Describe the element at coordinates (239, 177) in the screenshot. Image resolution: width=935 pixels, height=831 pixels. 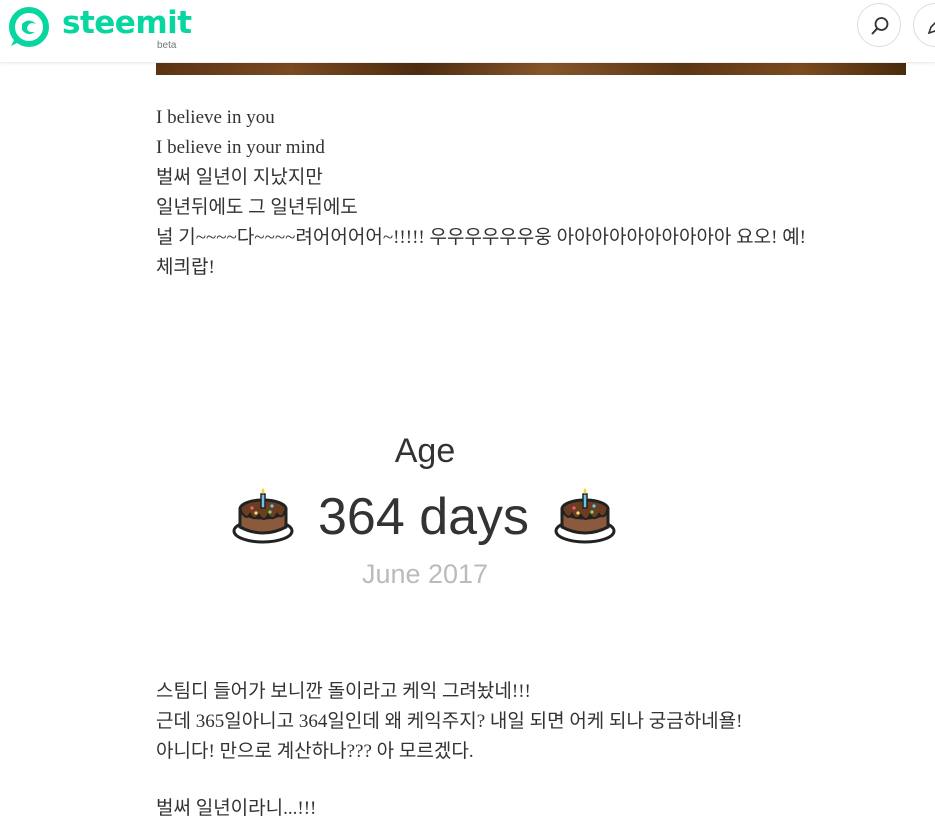
I see `text-line: 벌써 일년이 지났지만` at that location.